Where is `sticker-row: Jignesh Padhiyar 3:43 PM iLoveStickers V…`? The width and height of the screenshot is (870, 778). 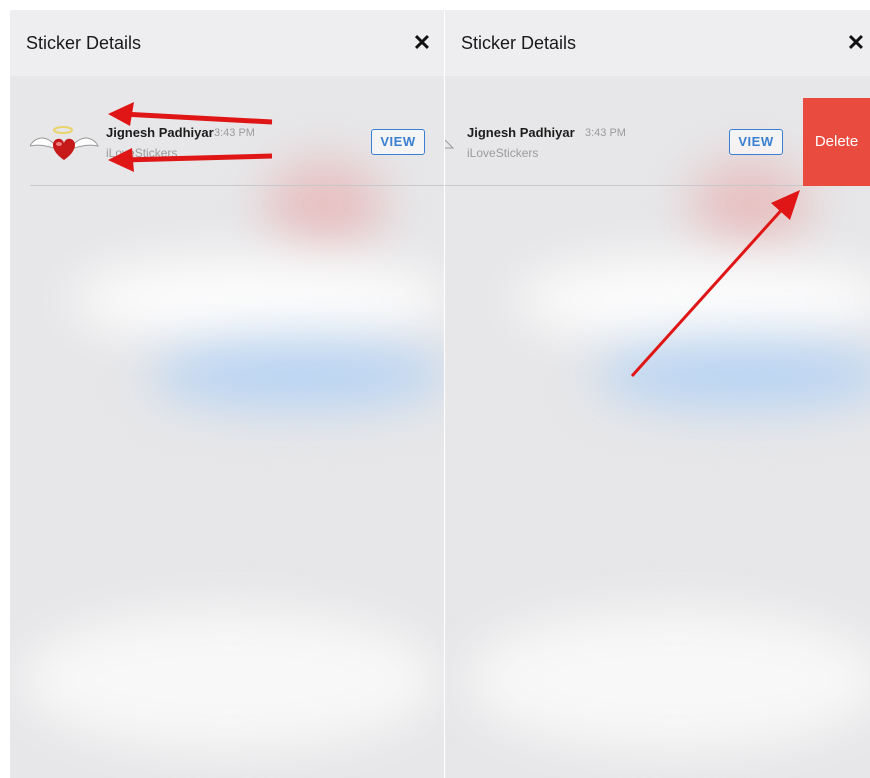
sticker-row: Jignesh Padhiyar 3:43 PM iLoveStickers V… is located at coordinates (227, 142).